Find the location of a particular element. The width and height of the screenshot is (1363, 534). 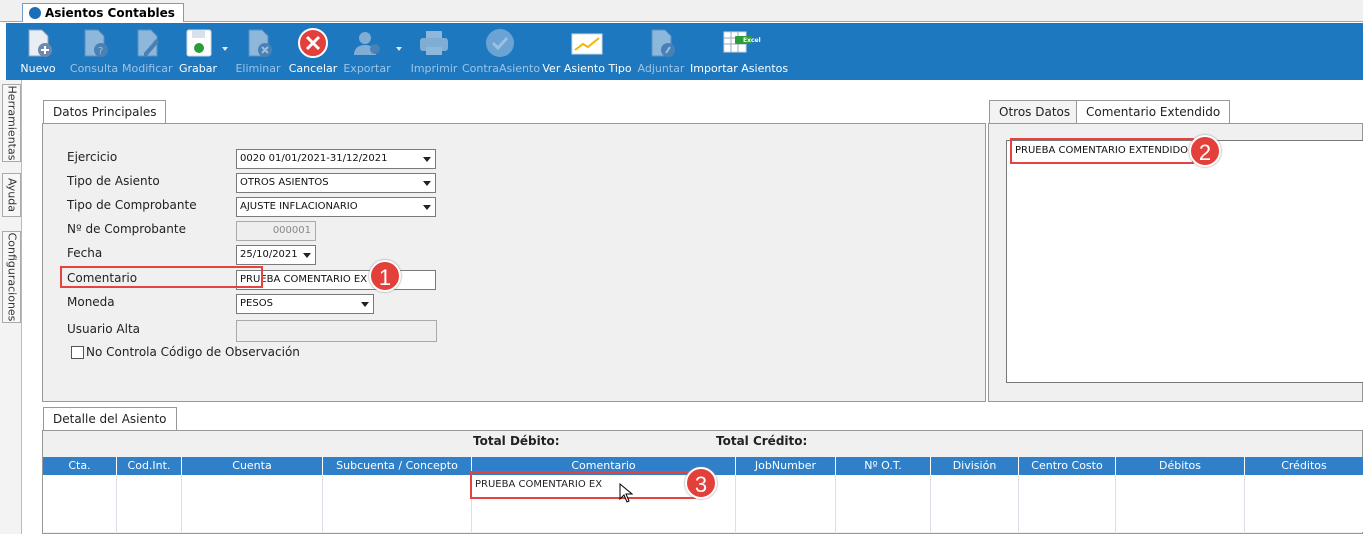

nro-comprobante-field: 000001 is located at coordinates (276, 231).